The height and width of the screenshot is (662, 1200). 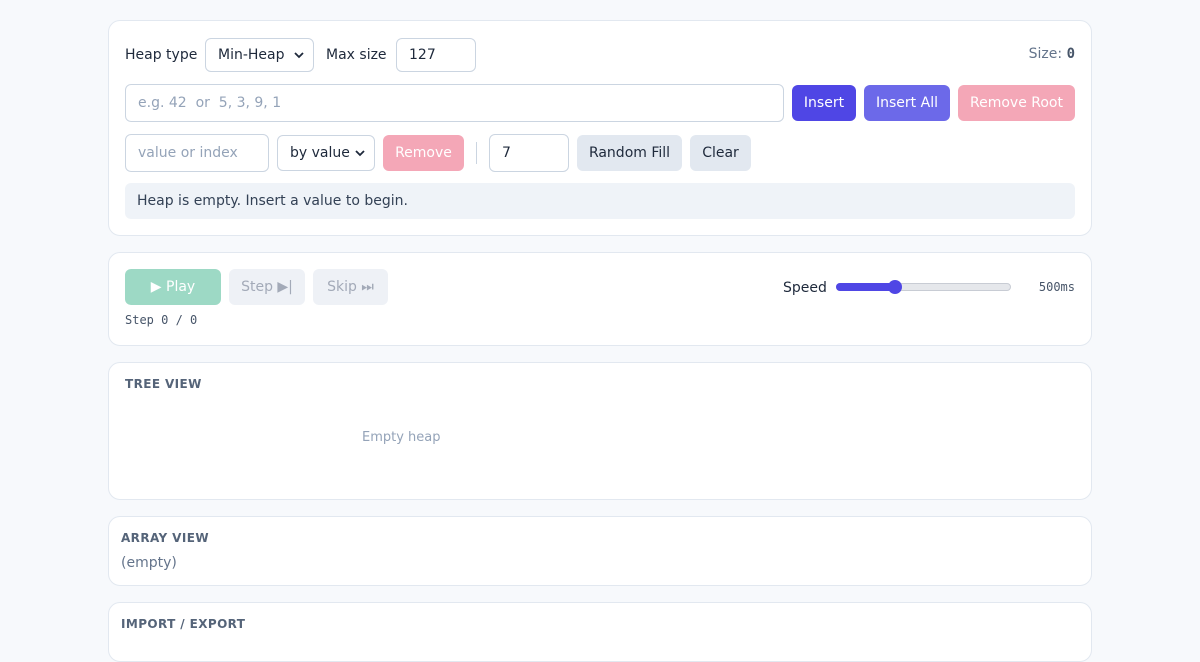 I want to click on insert-input, so click(x=454, y=103).